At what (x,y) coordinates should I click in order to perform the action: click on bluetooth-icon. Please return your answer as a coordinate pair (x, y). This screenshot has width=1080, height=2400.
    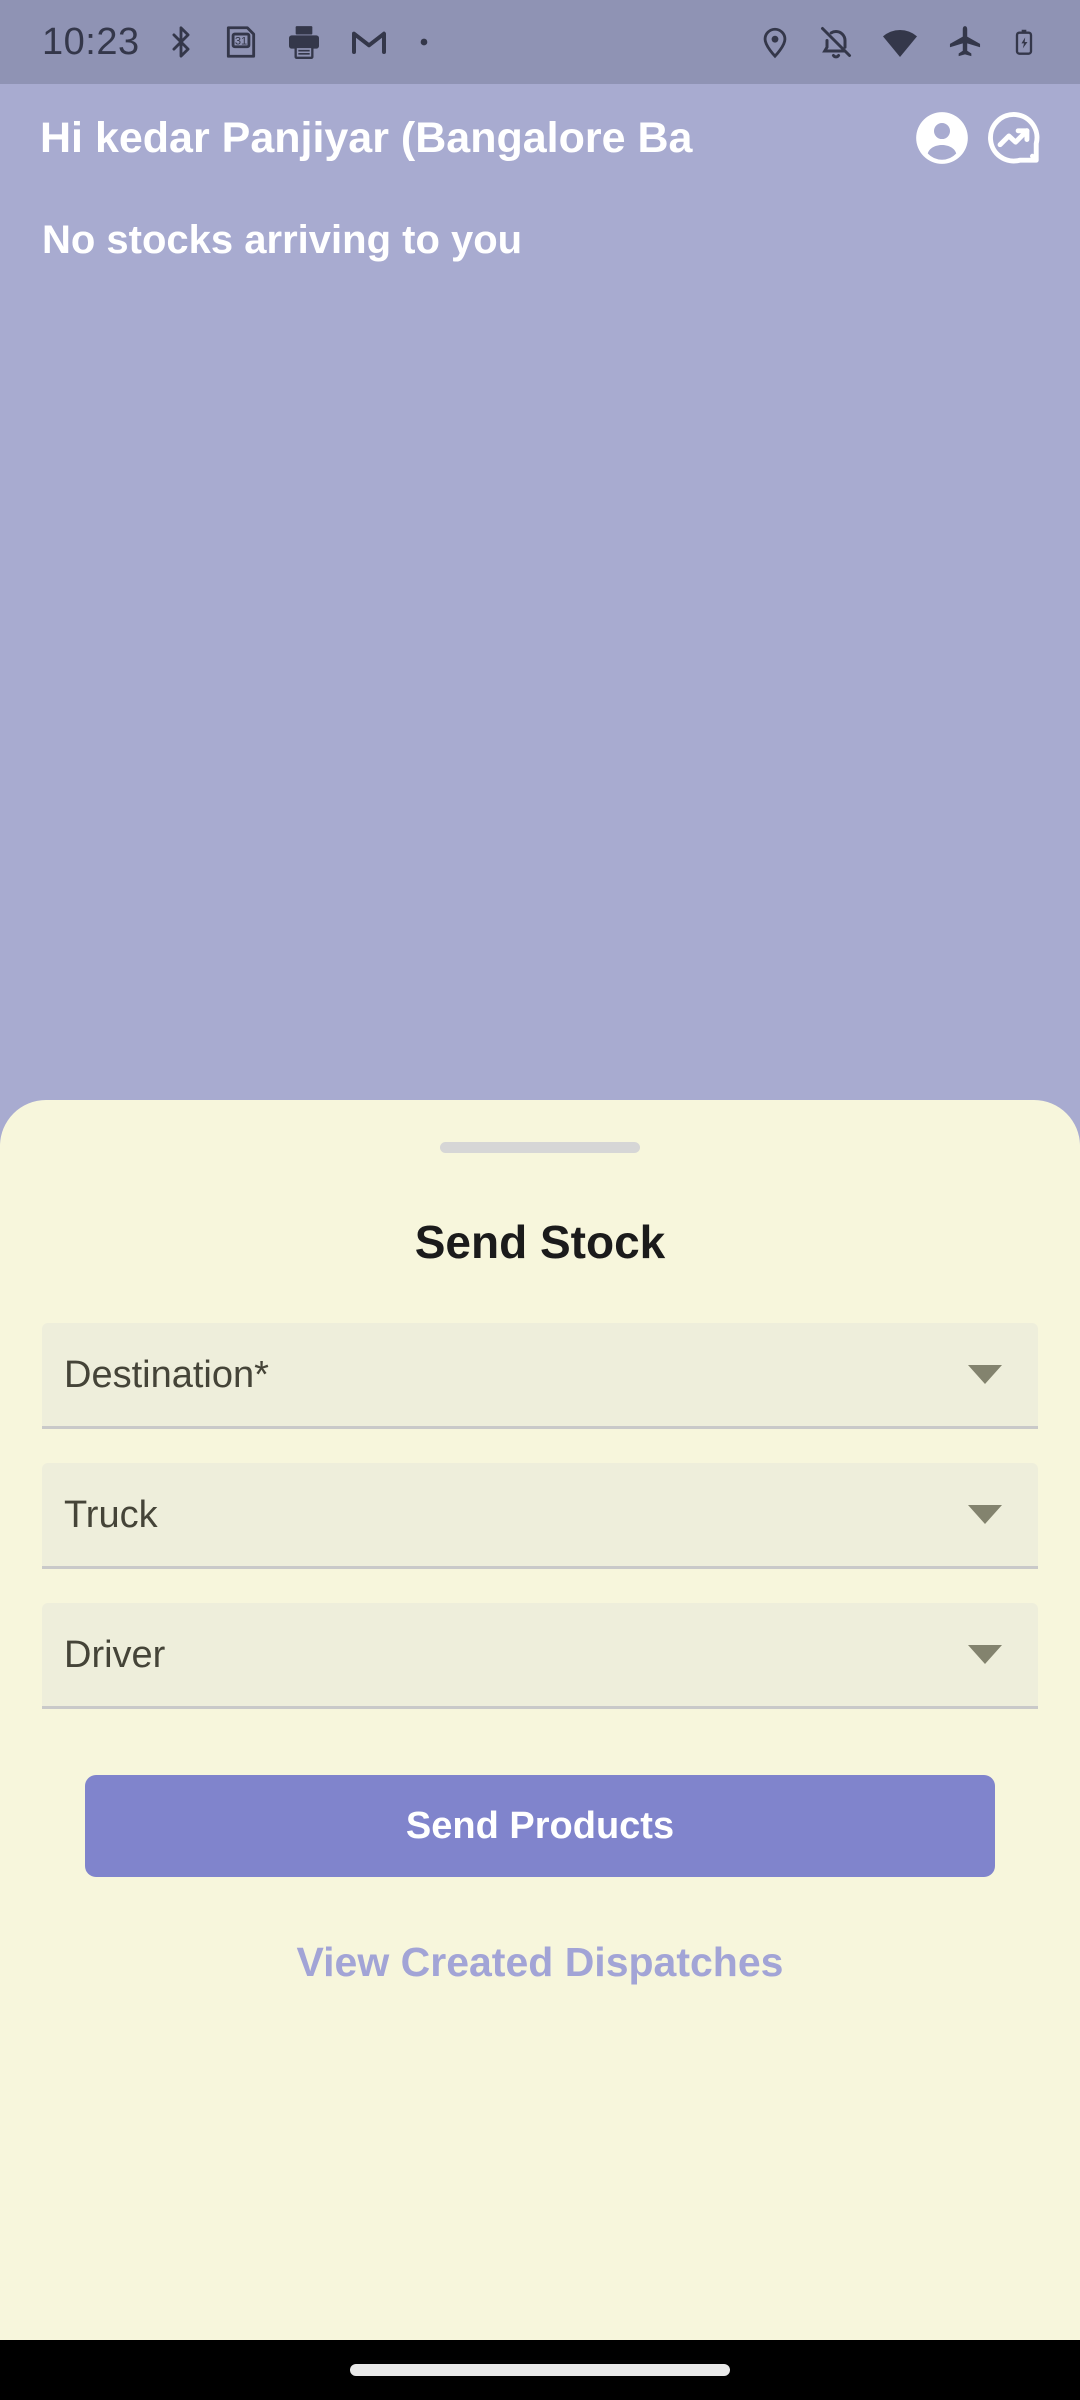
    Looking at the image, I should click on (181, 42).